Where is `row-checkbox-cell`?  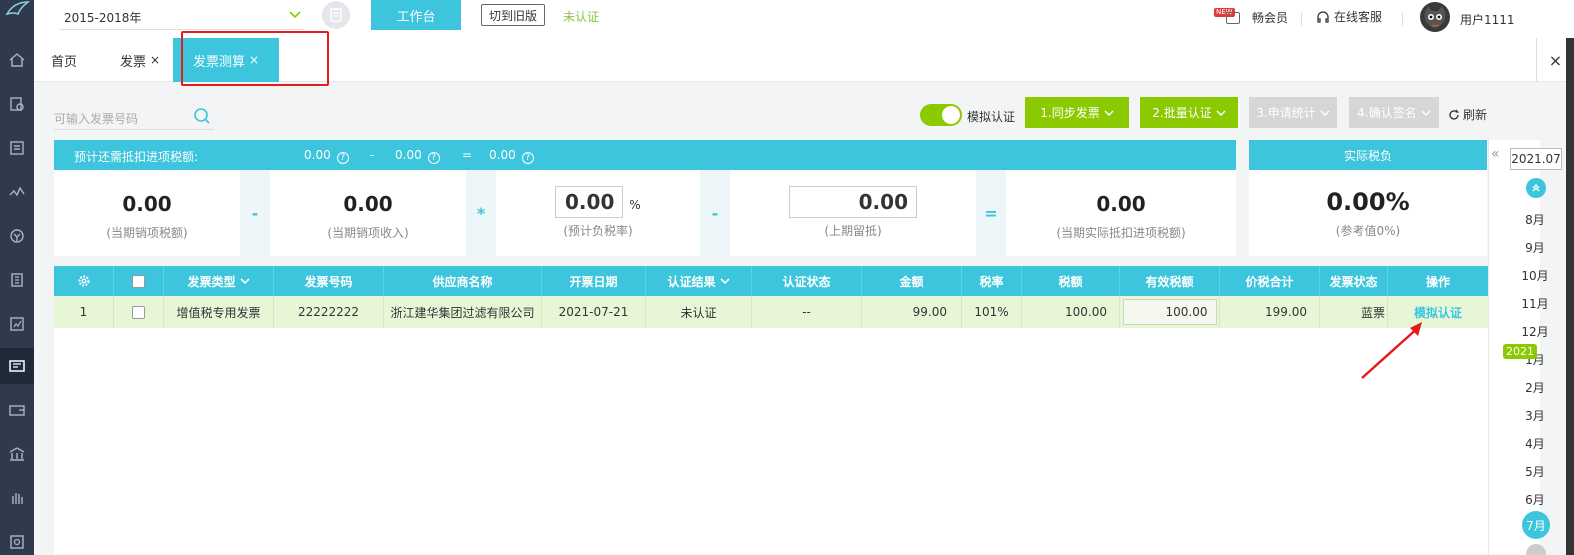
row-checkbox-cell is located at coordinates (139, 312).